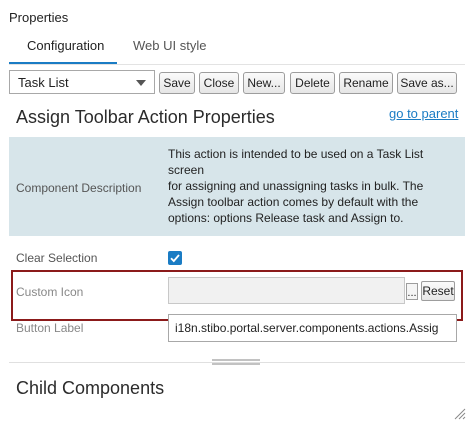 The image size is (474, 428). What do you see at coordinates (82, 82) in the screenshot?
I see `component-type-select: Task List` at bounding box center [82, 82].